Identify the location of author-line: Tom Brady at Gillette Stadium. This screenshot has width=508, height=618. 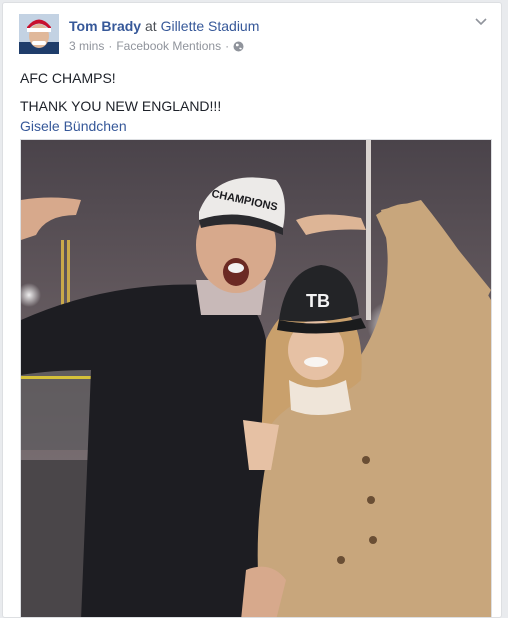
(164, 26).